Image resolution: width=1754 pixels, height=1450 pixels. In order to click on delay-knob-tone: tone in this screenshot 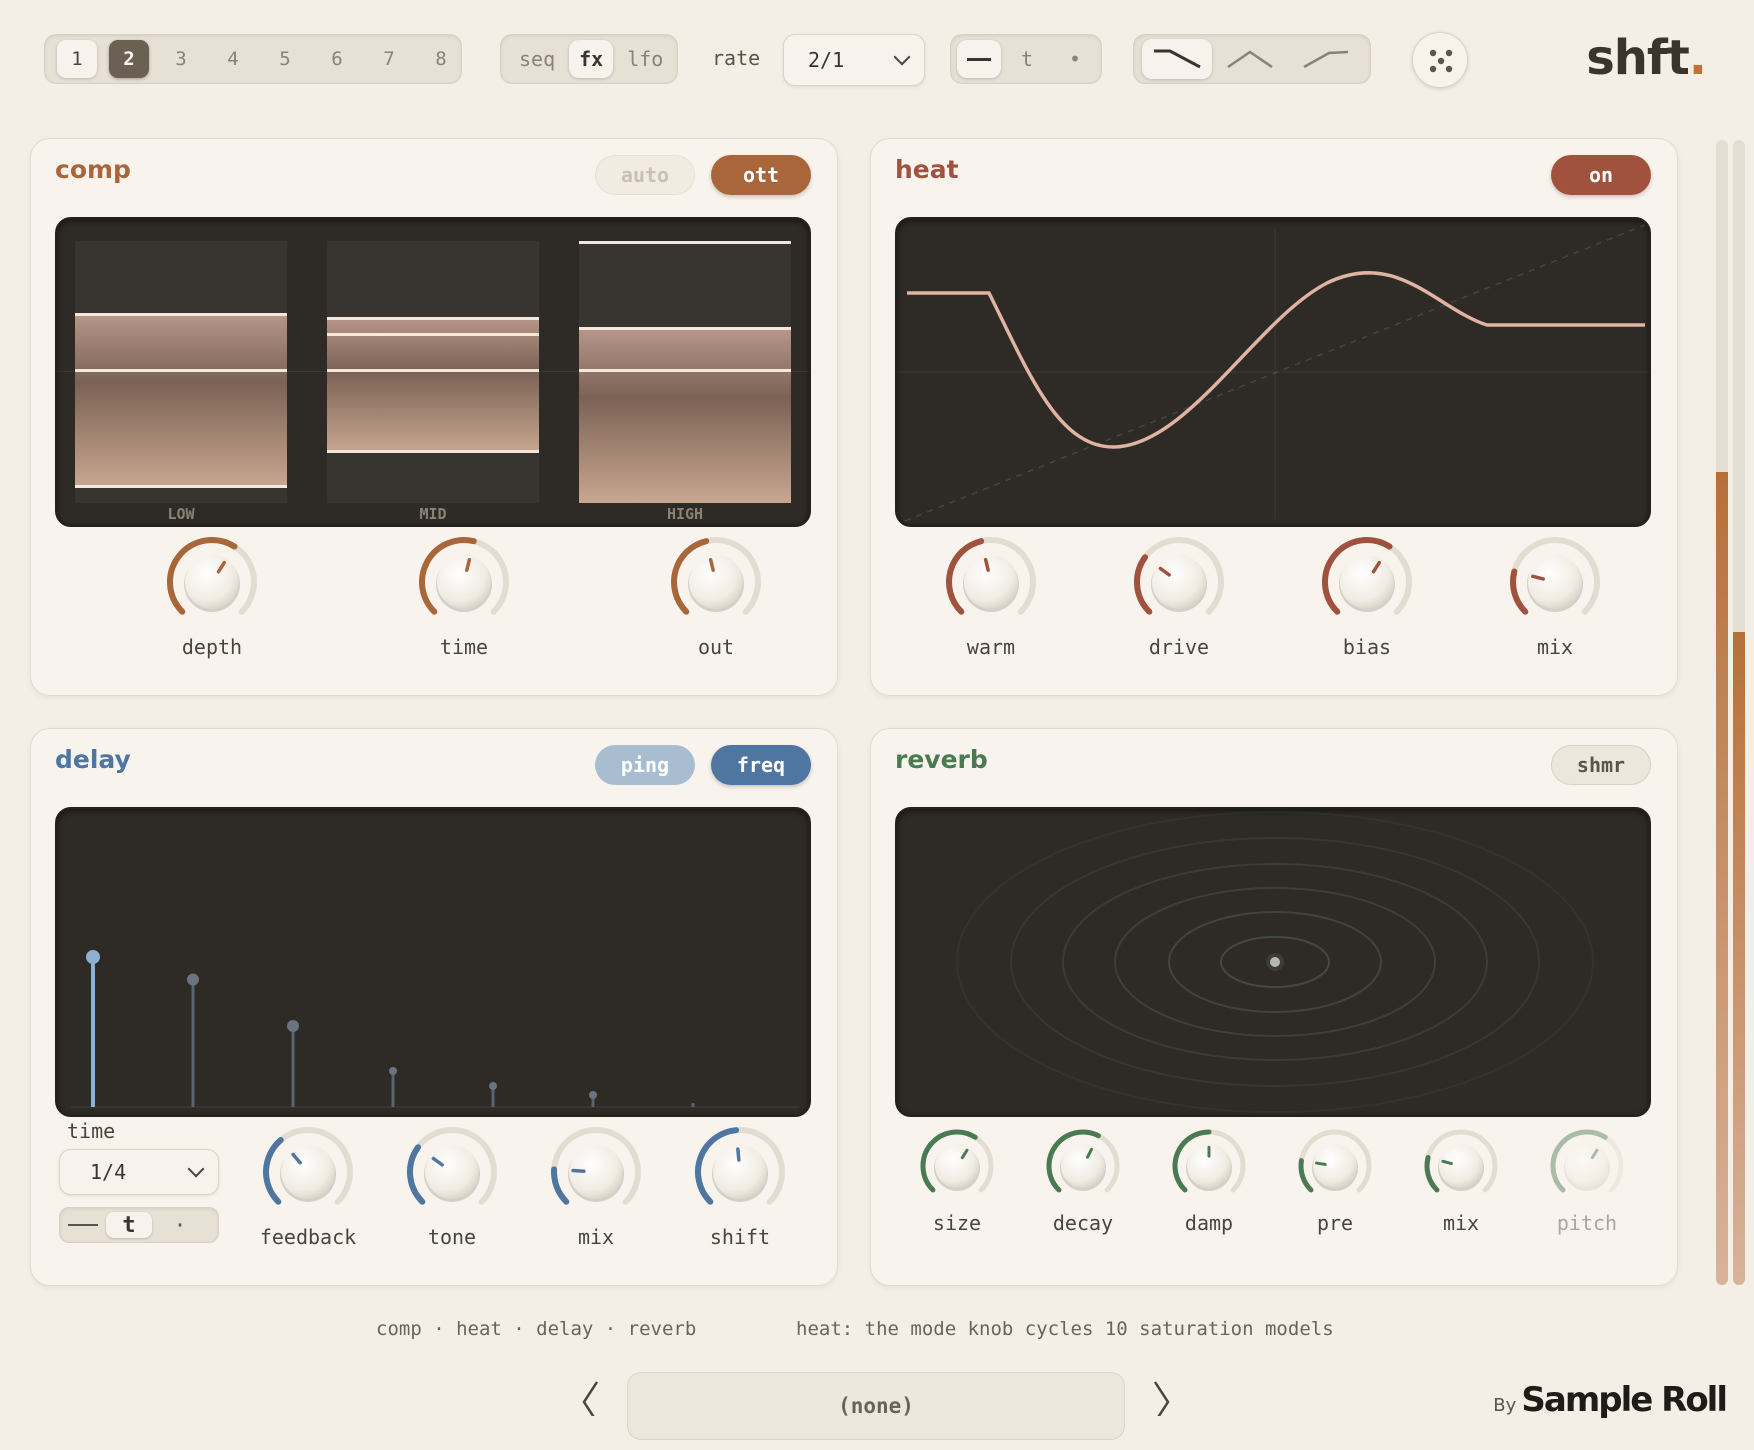, I will do `click(452, 1187)`.